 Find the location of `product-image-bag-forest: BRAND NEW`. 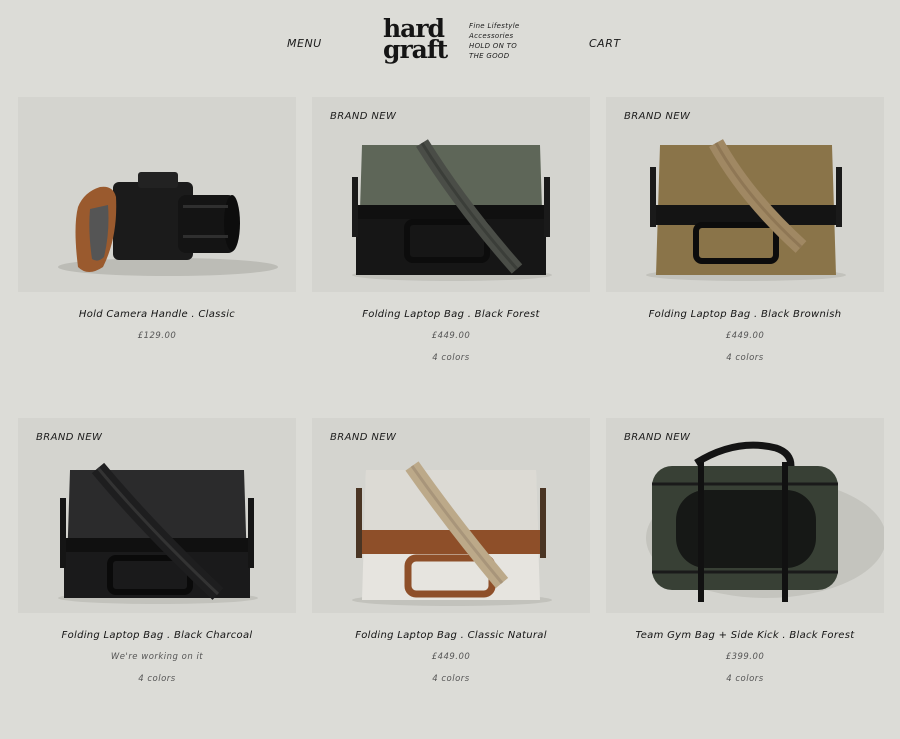

product-image-bag-forest: BRAND NEW is located at coordinates (451, 194).